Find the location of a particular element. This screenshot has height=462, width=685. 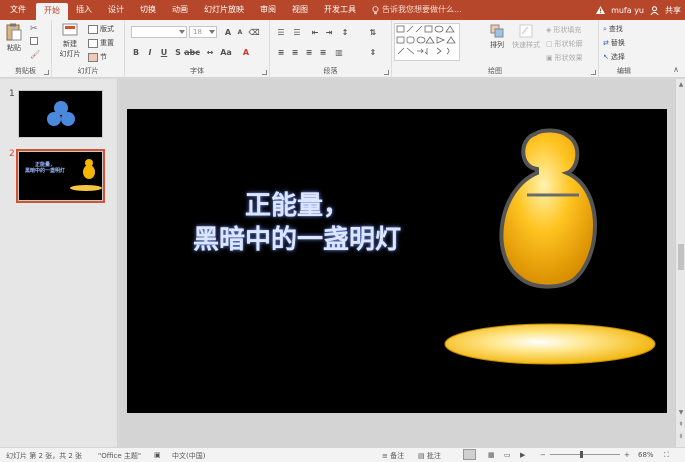

three-circles-graphic is located at coordinates (60, 115).